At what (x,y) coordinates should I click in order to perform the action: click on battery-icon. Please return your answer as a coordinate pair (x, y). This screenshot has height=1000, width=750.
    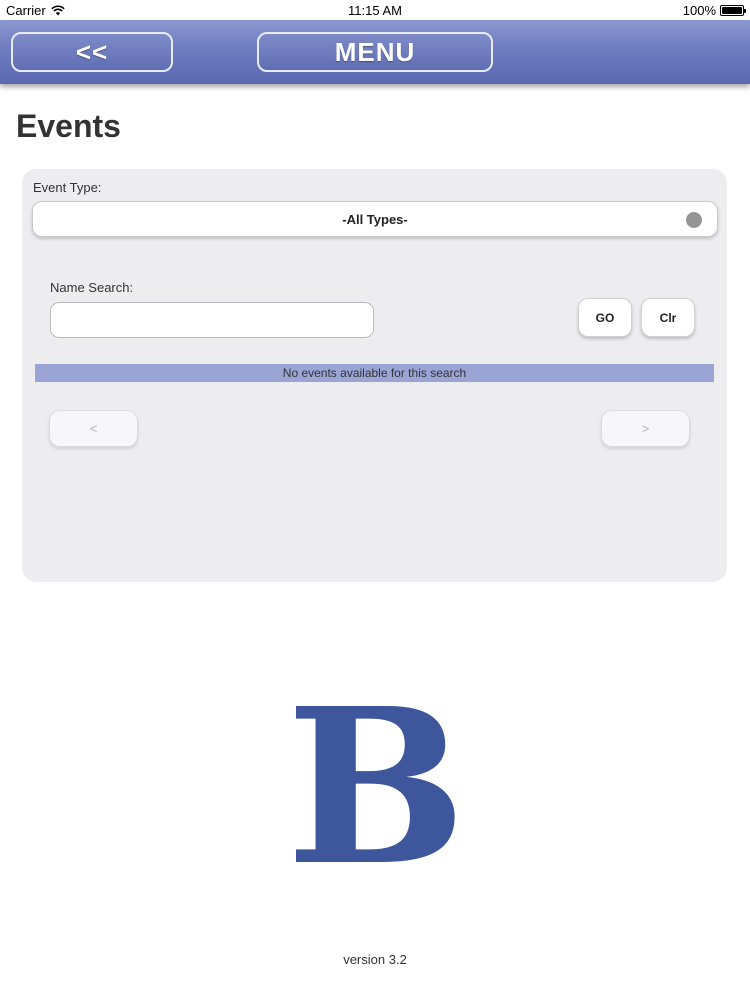
    Looking at the image, I should click on (733, 10).